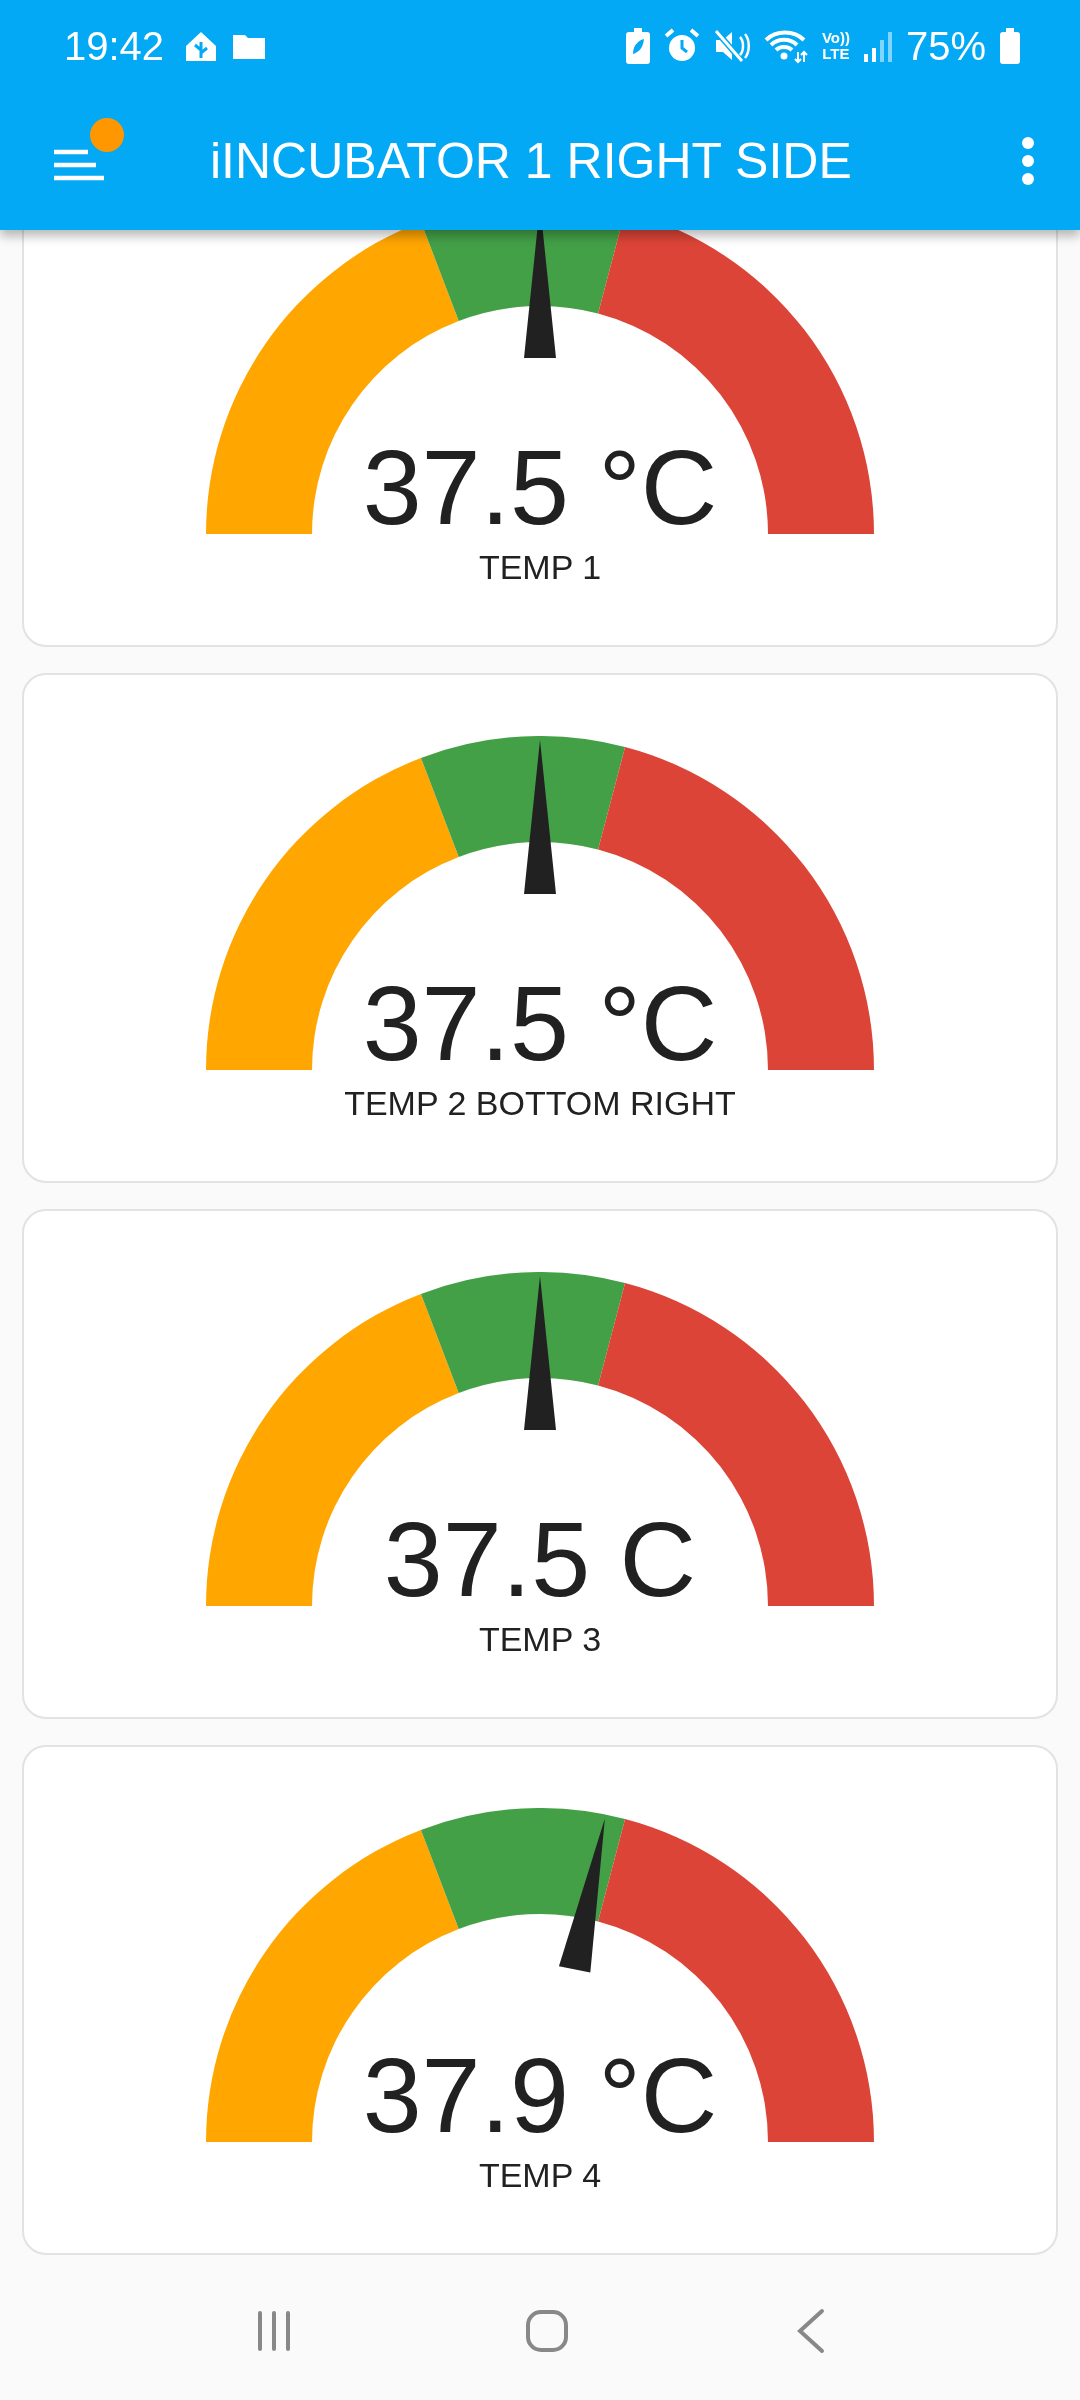  I want to click on gauge-label: TEMP 1, so click(540, 567).